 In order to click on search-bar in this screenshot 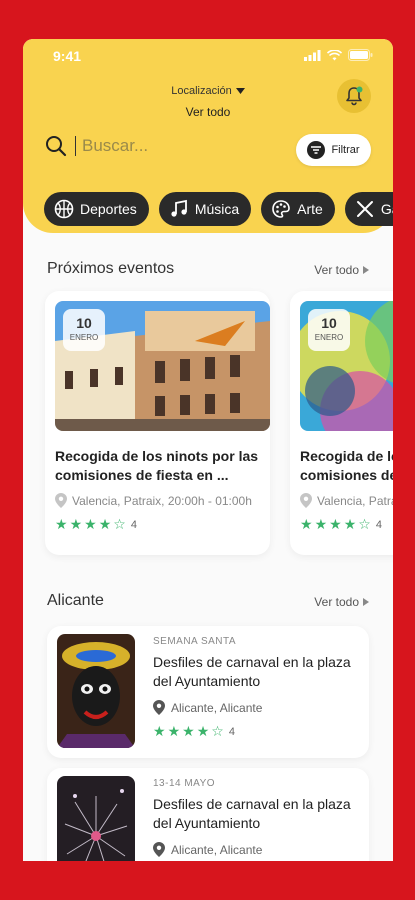, I will do `click(145, 146)`.